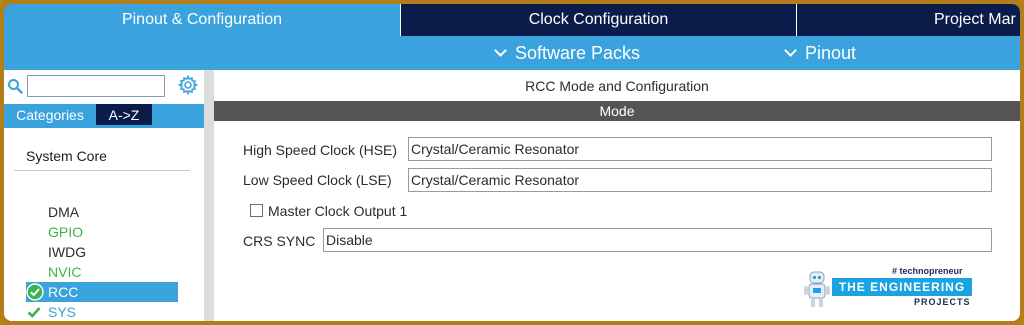 This screenshot has height=325, width=1024. I want to click on crs-sync-select: Disable, so click(657, 240).